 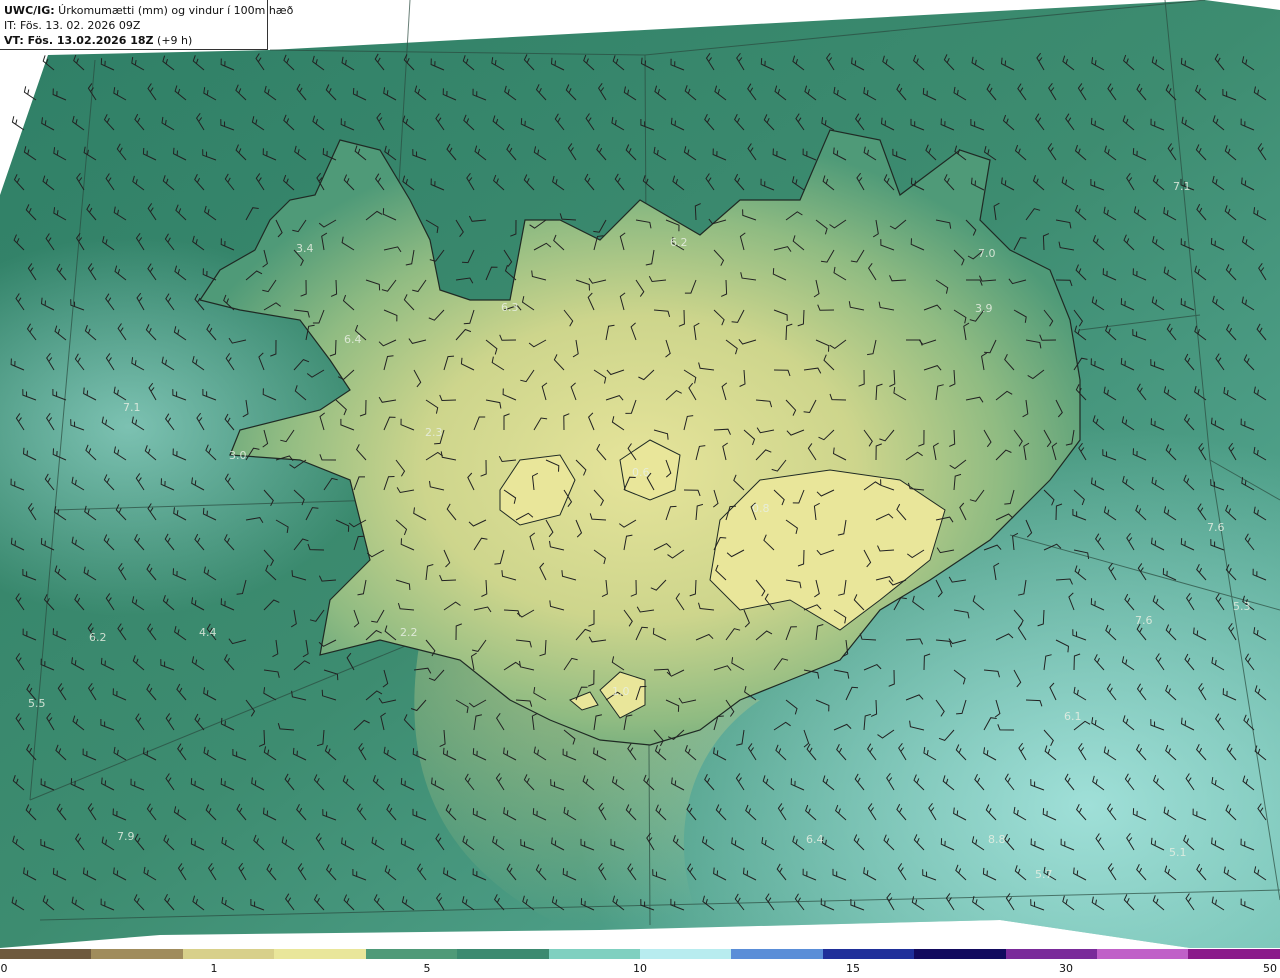 What do you see at coordinates (1178, 852) in the screenshot?
I see `value-label: 5.1` at bounding box center [1178, 852].